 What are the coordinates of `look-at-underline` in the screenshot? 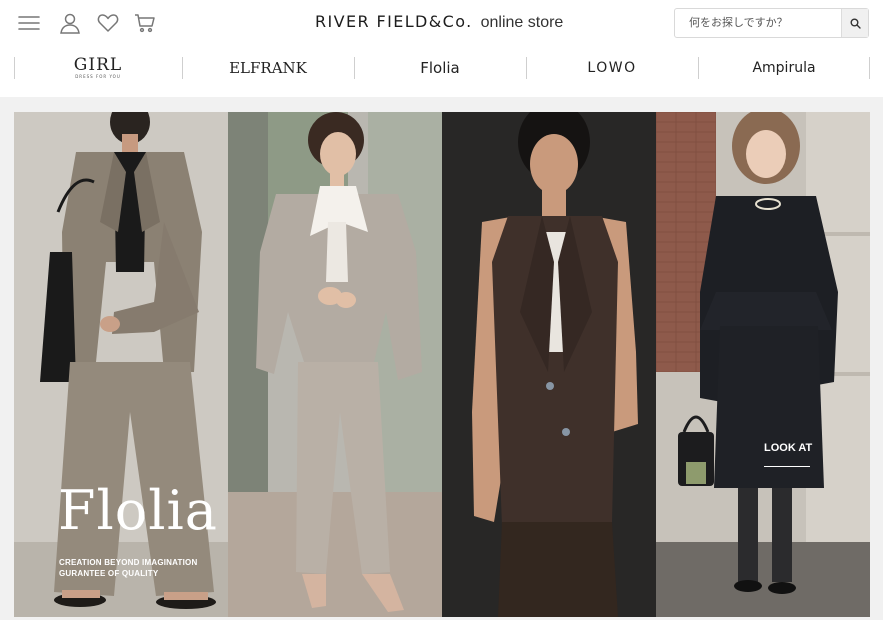 It's located at (787, 466).